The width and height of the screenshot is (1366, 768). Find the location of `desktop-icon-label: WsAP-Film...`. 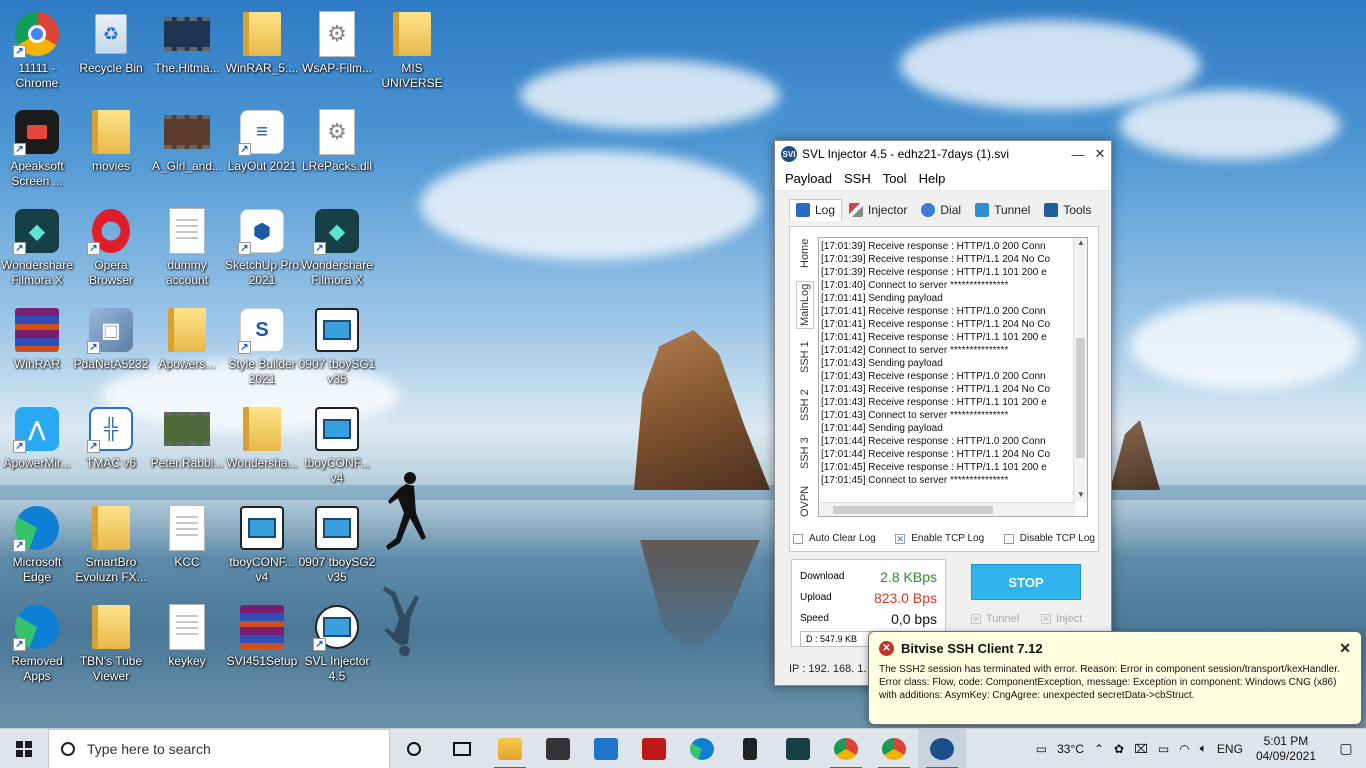

desktop-icon-label: WsAP-Film... is located at coordinates (337, 68).